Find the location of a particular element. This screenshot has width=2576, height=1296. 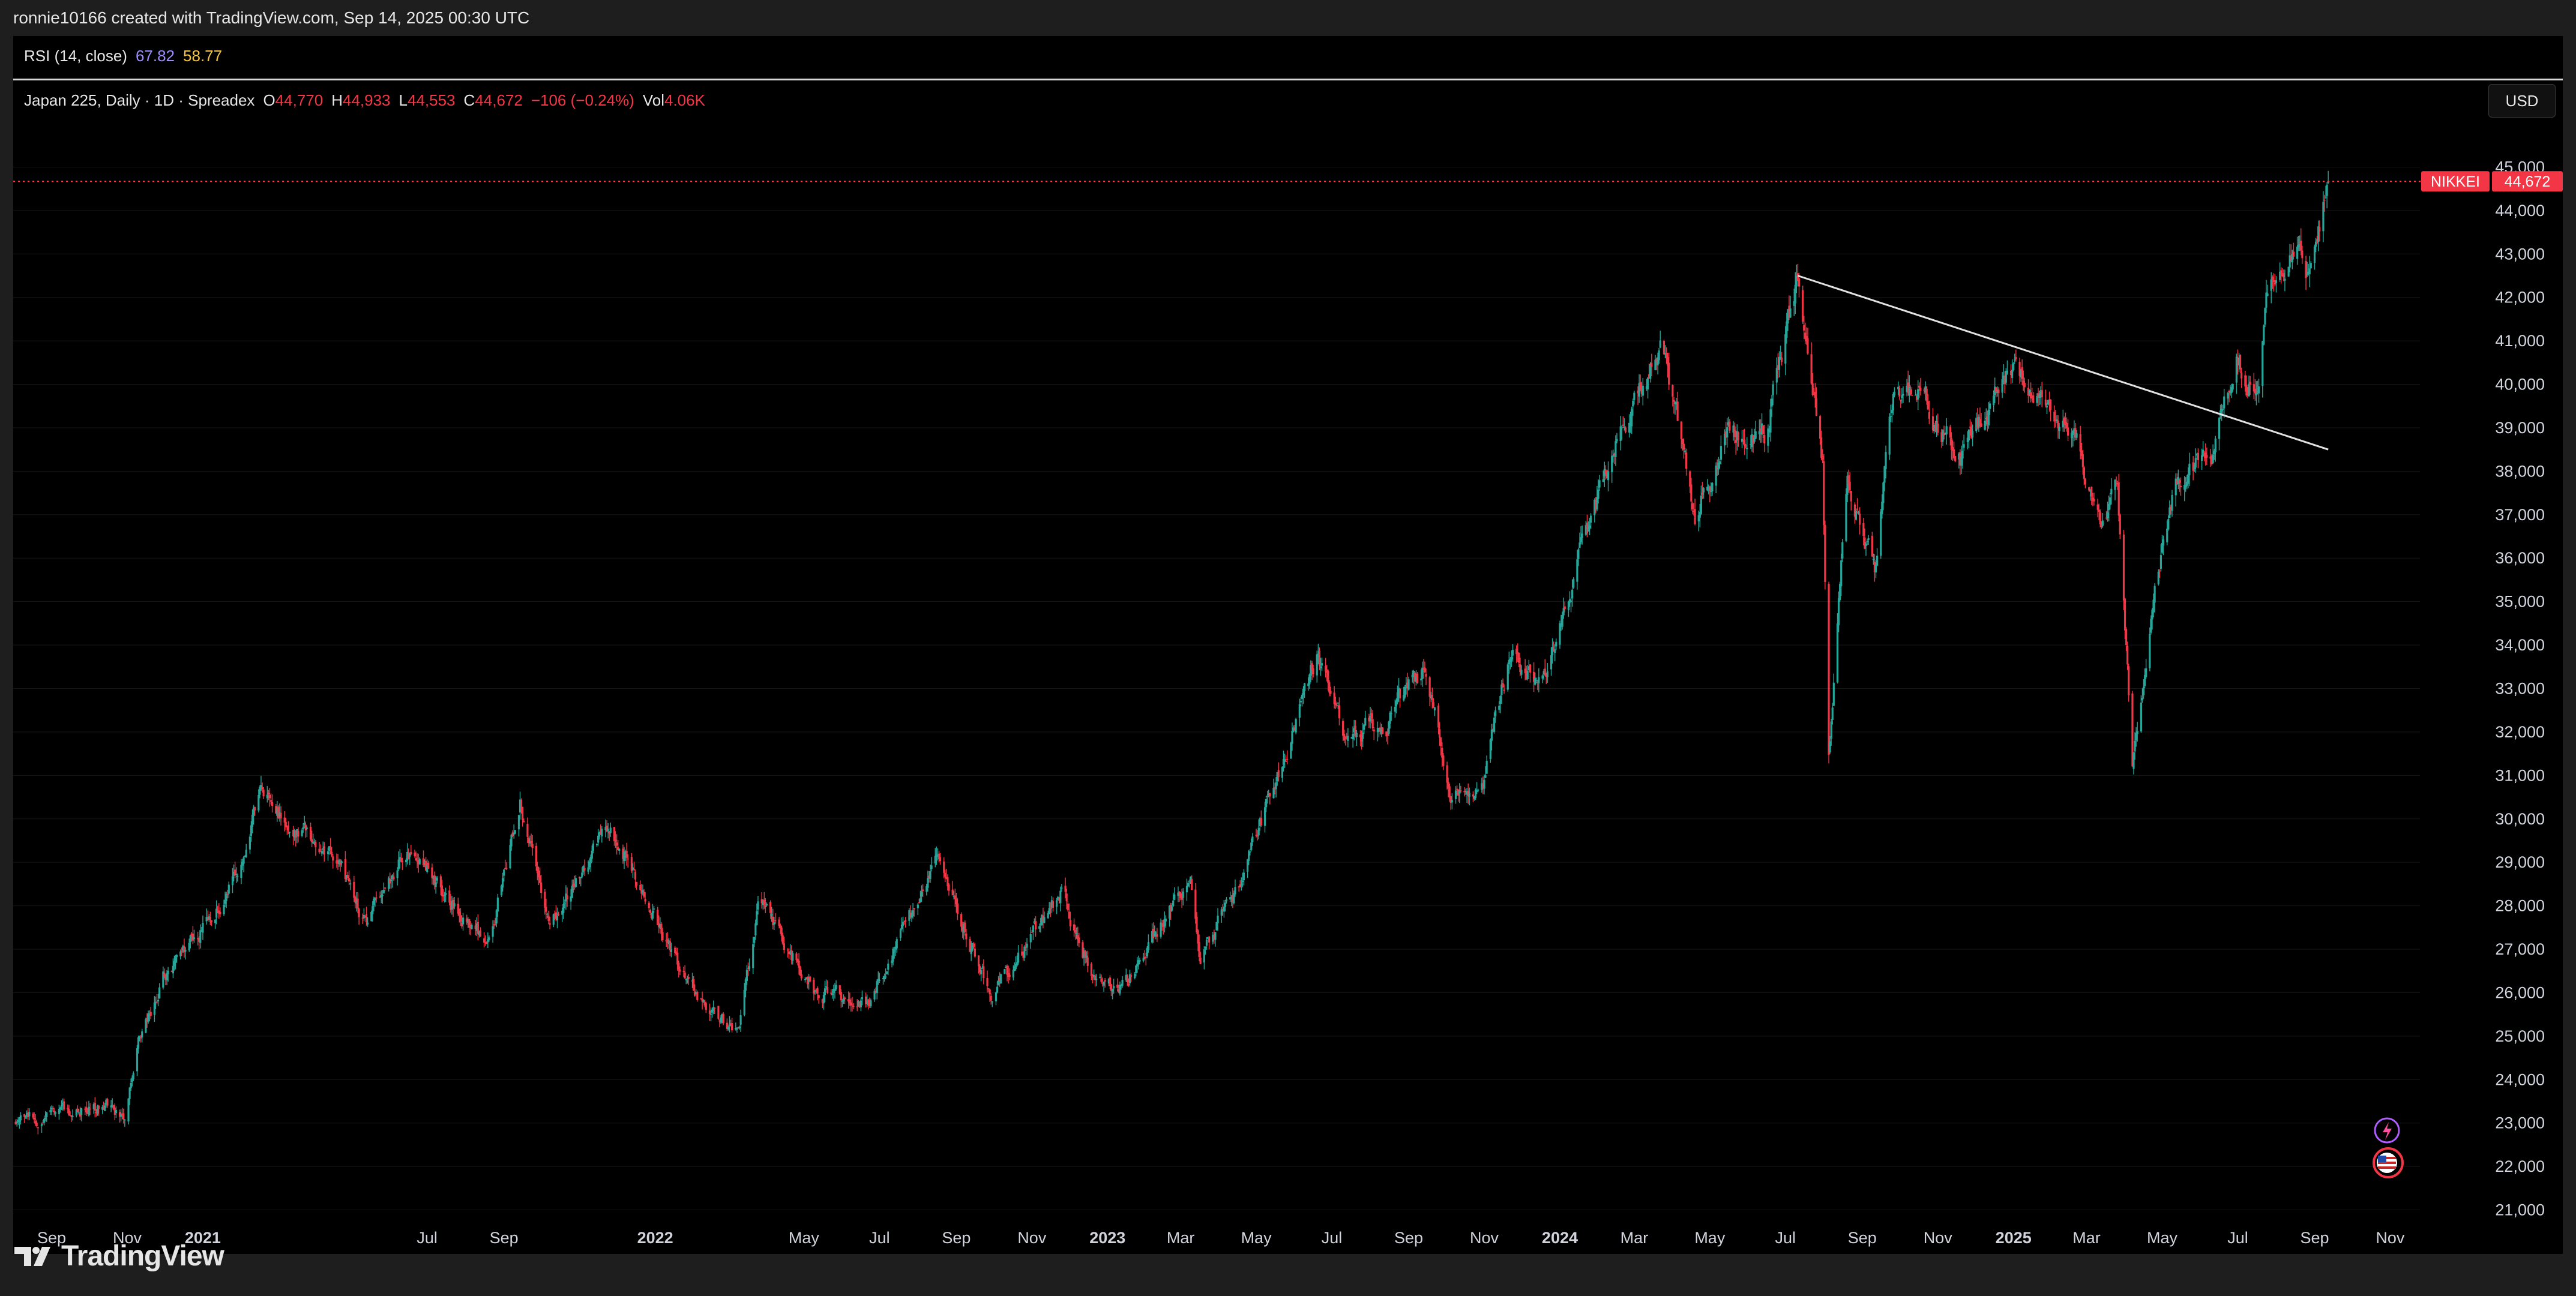

y-tick-label: 27,000 is located at coordinates (2520, 949).